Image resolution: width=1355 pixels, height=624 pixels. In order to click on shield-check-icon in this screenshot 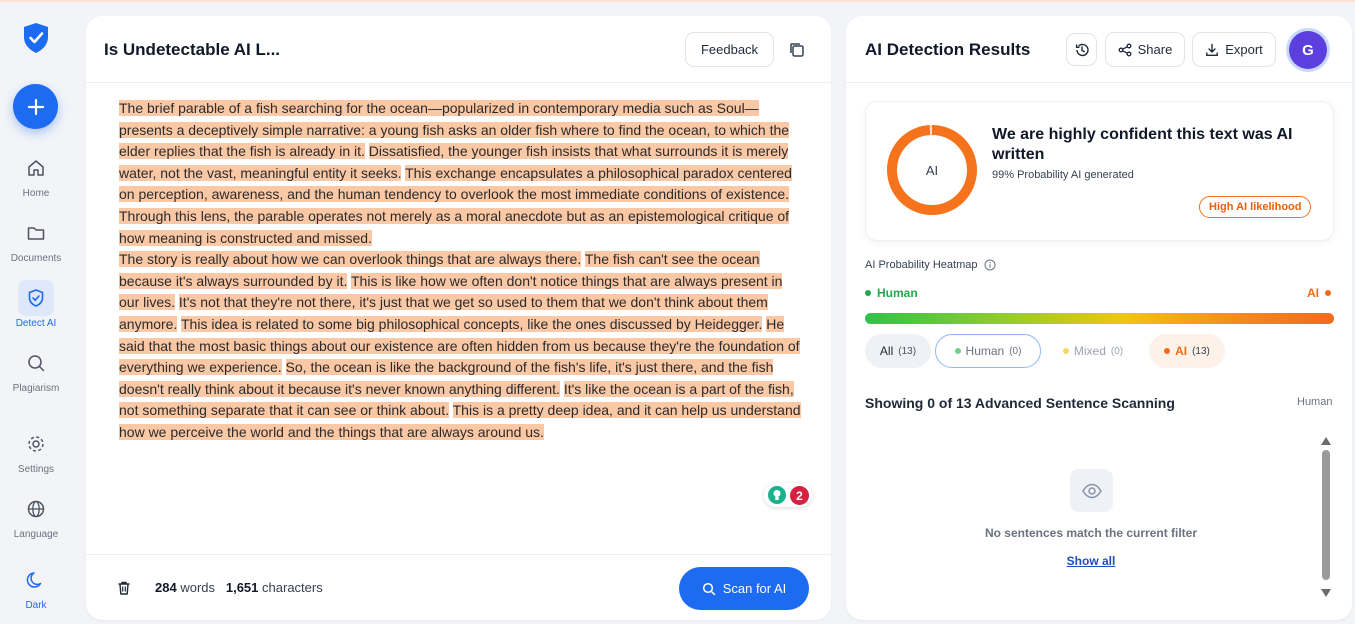, I will do `click(36, 298)`.